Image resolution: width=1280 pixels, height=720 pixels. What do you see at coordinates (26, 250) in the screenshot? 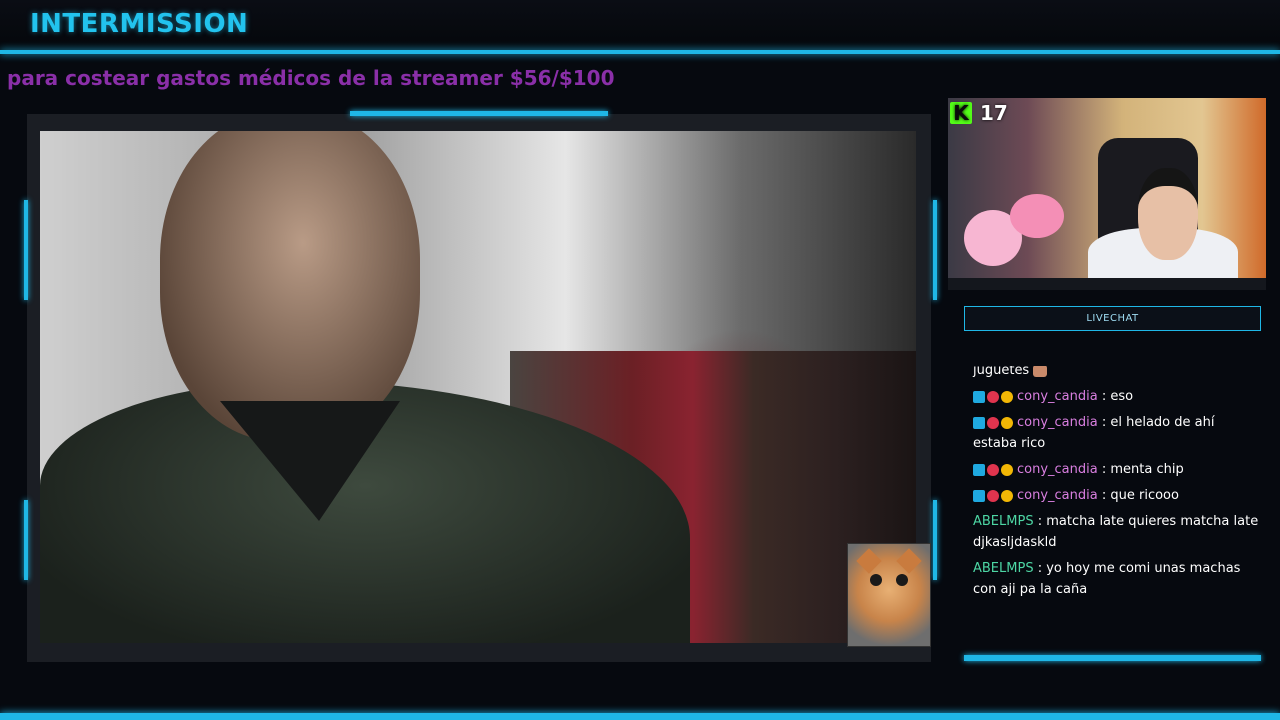
I see `frame-left-accent` at bounding box center [26, 250].